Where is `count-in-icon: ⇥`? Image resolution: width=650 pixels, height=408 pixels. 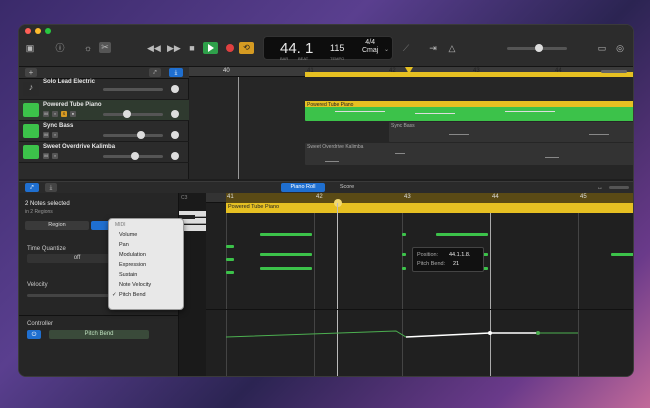 count-in-icon: ⇥ is located at coordinates (433, 48).